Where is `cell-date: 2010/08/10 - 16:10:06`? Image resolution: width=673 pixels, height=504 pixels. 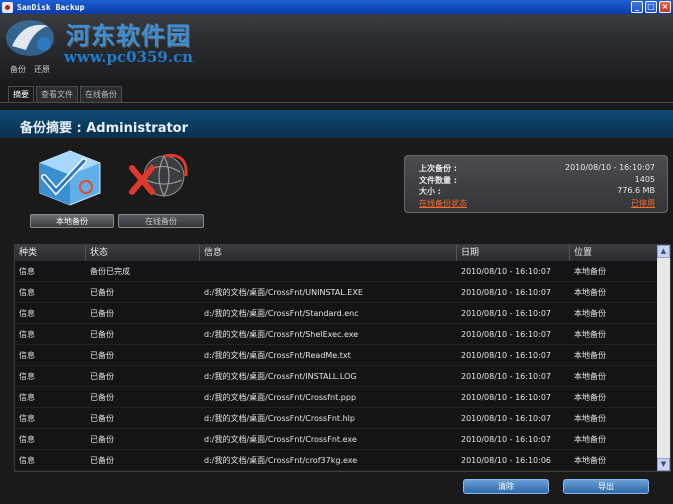
cell-date: 2010/08/10 - 16:10:06 is located at coordinates (506, 460).